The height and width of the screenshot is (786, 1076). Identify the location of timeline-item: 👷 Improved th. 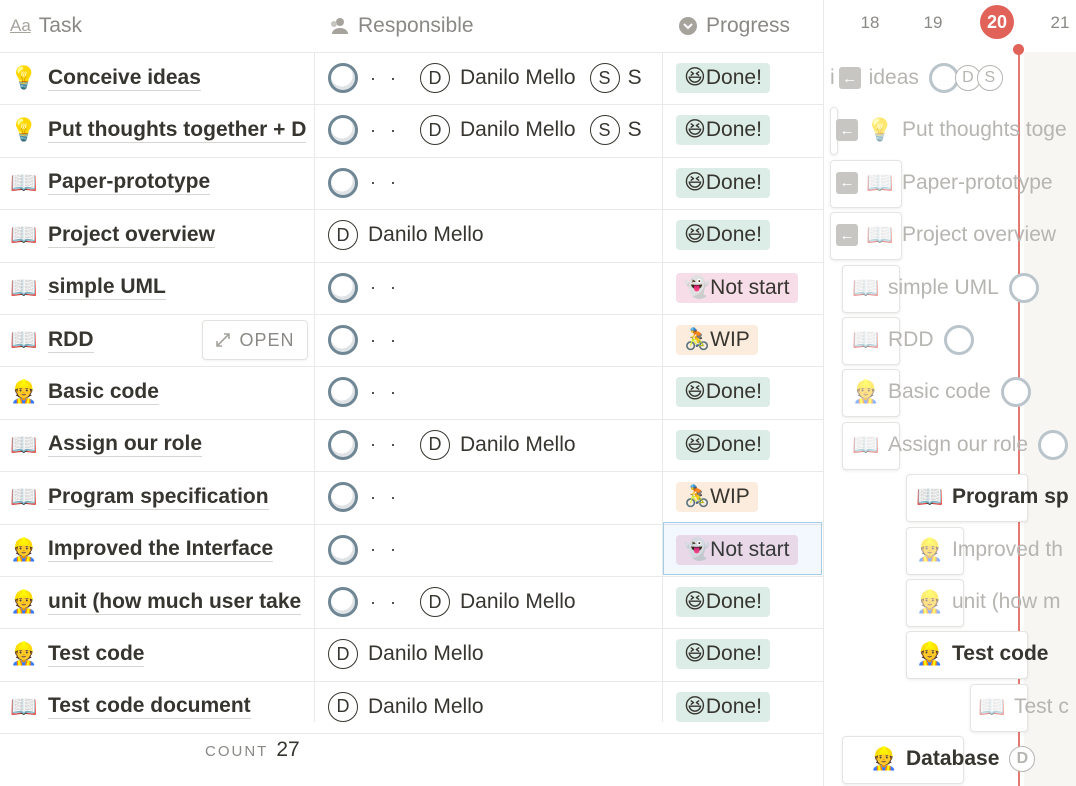
(989, 550).